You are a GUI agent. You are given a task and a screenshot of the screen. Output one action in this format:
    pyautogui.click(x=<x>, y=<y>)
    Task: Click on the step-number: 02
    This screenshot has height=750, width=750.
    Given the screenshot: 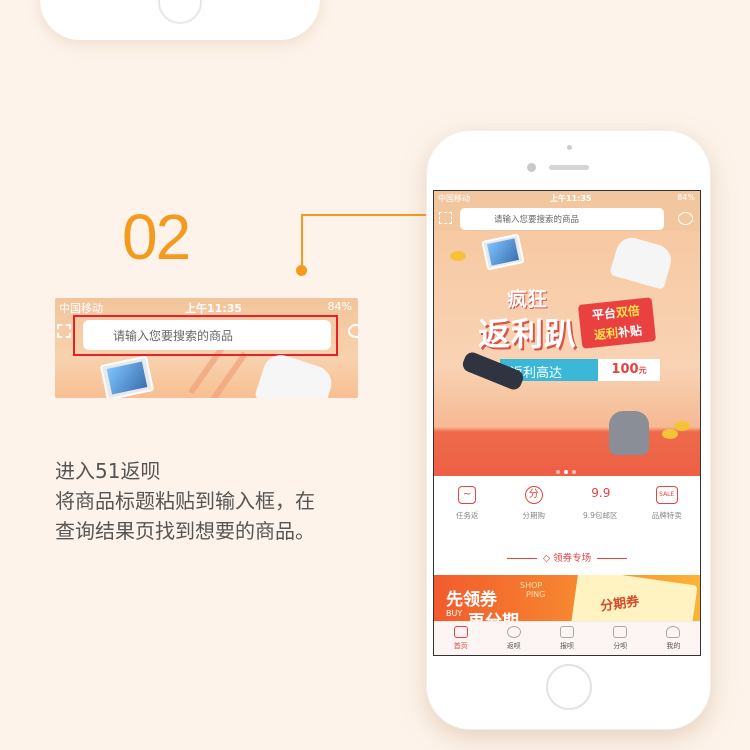 What is the action you would take?
    pyautogui.click(x=156, y=237)
    